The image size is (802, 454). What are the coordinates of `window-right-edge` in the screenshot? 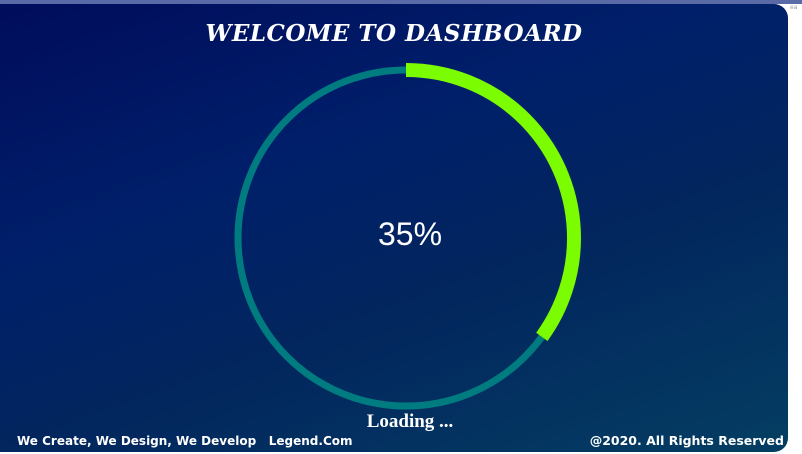 It's located at (795, 229).